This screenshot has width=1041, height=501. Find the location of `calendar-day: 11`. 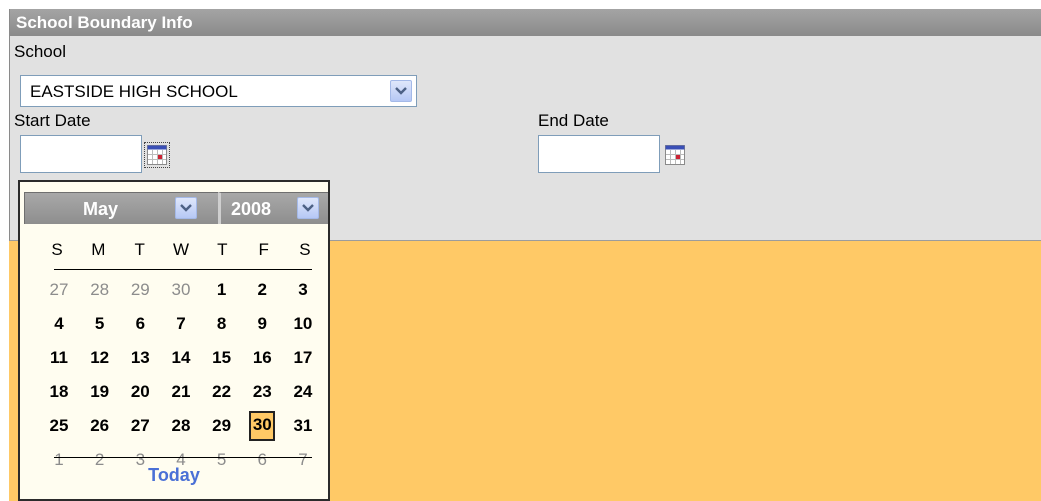

calendar-day: 11 is located at coordinates (59, 361).